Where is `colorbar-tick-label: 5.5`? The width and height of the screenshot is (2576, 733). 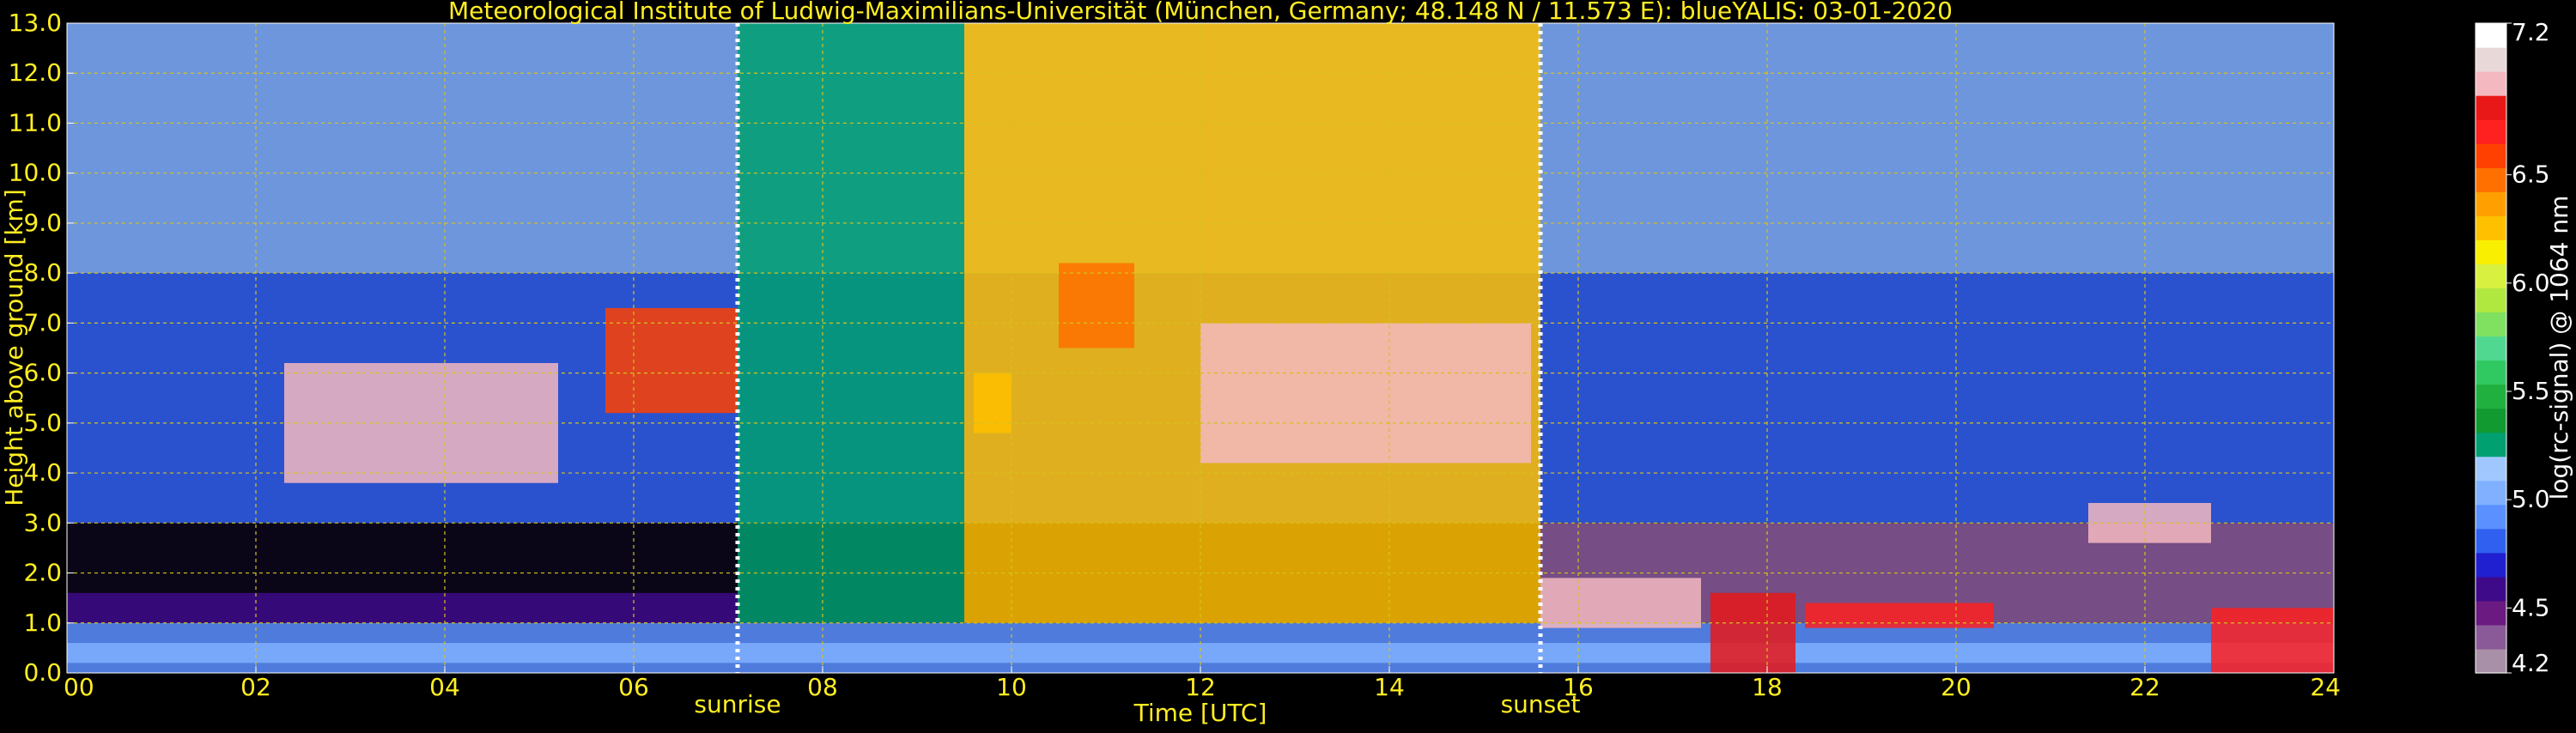 colorbar-tick-label: 5.5 is located at coordinates (2531, 391).